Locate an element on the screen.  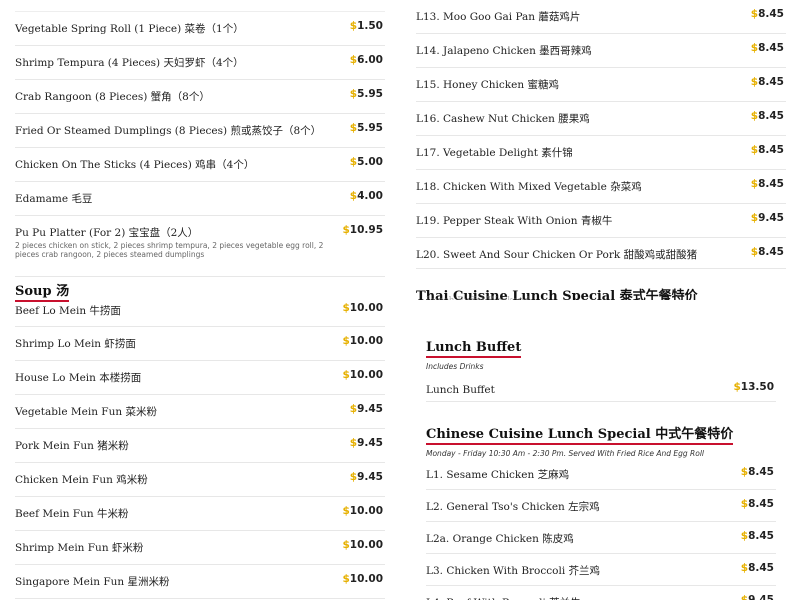
menu-item: L14. Jalapeno Chicken 墨西哥辣鸡 $8.45 is located at coordinates (601, 51).